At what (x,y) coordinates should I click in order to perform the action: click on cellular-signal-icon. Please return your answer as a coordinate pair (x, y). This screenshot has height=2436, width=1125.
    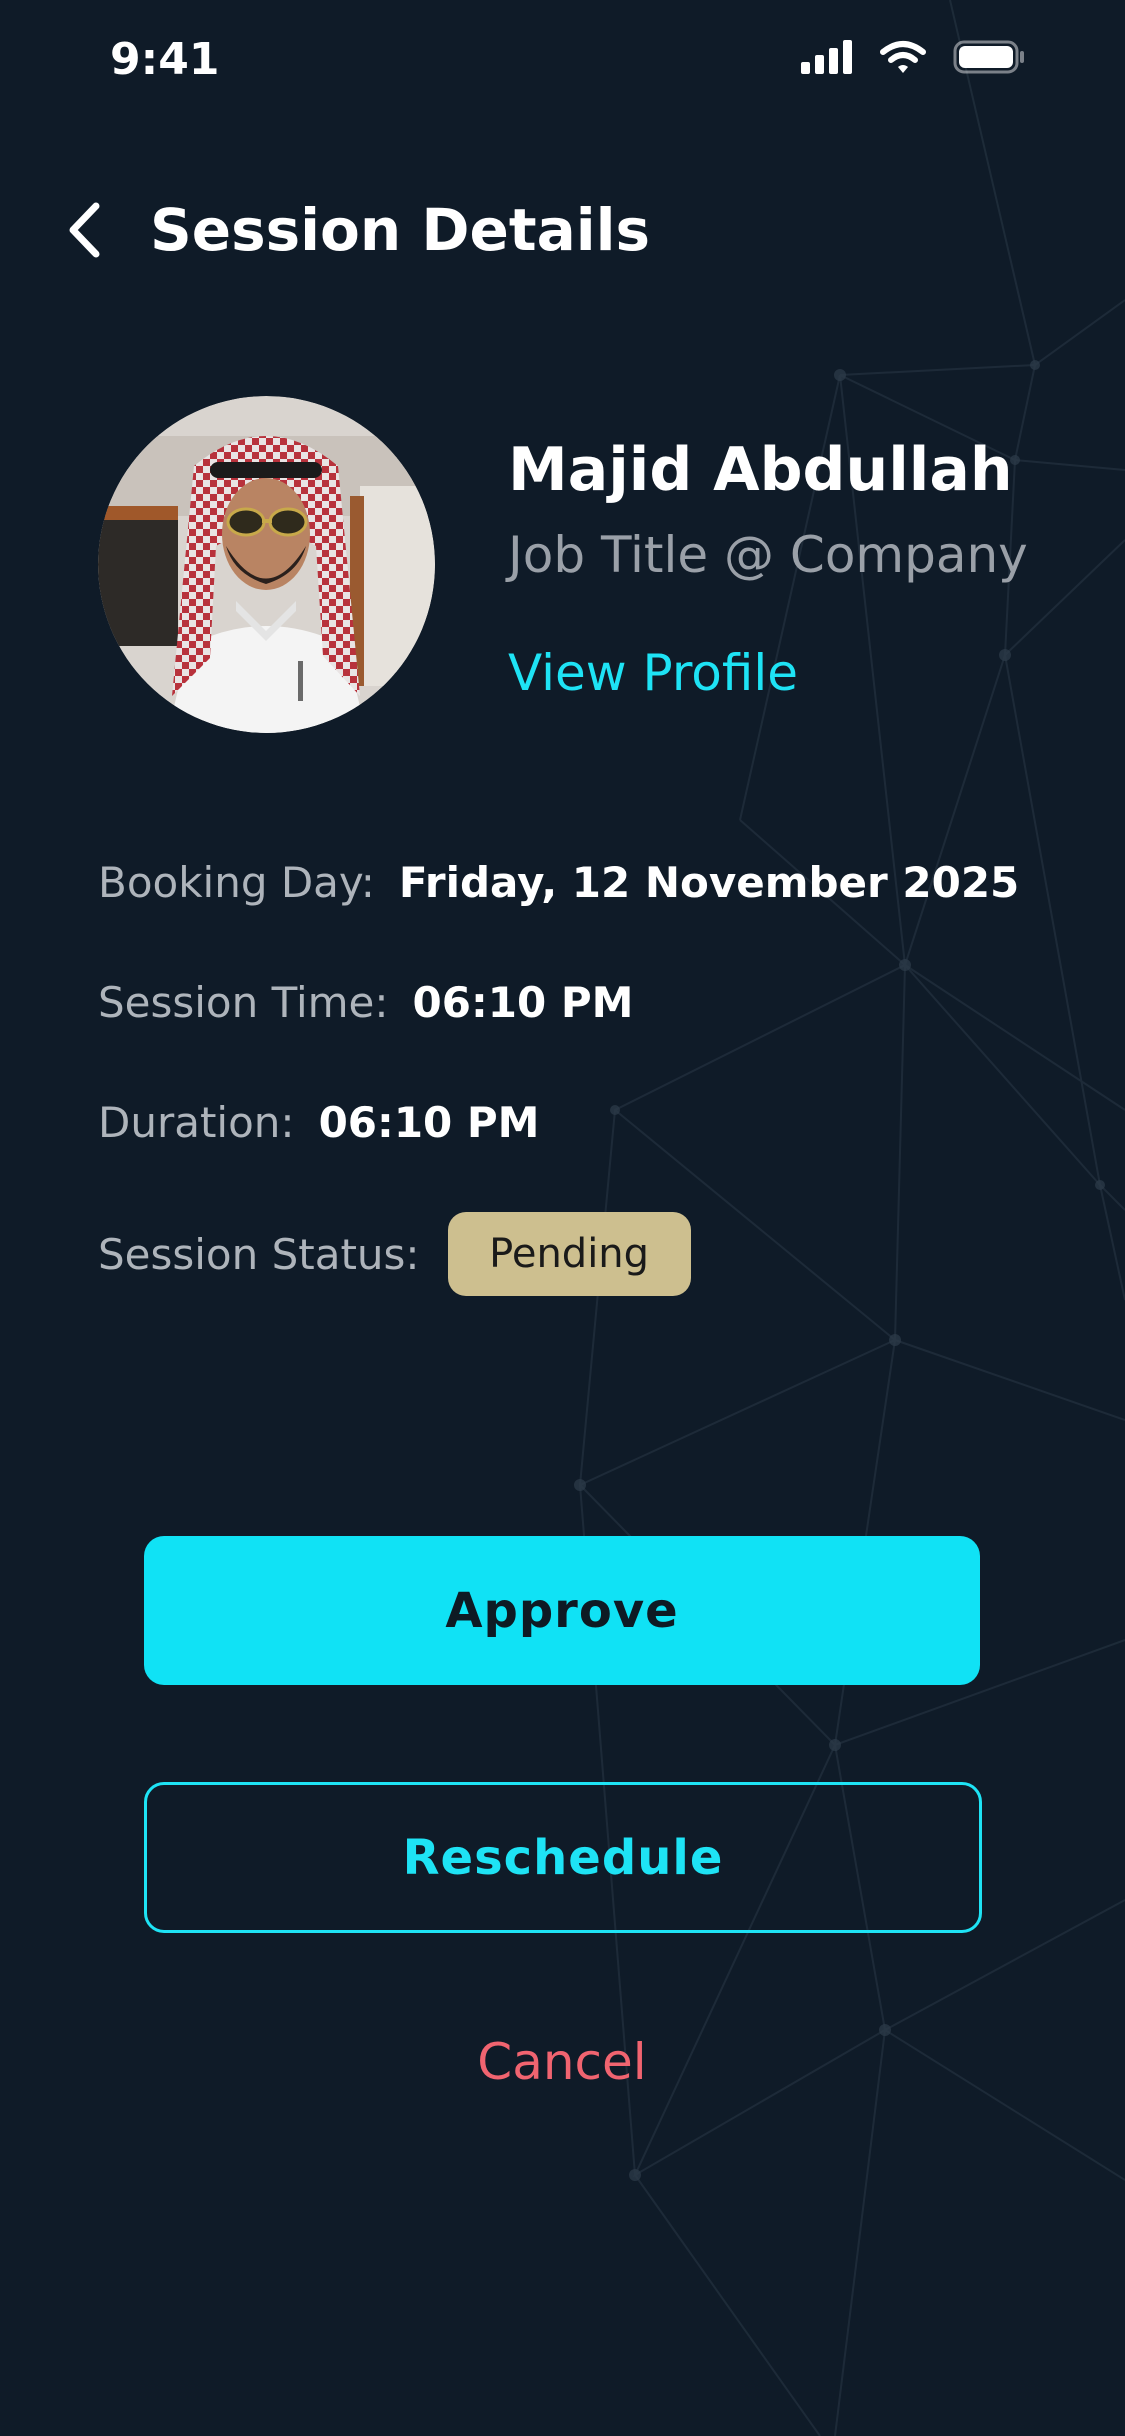
    Looking at the image, I should click on (826, 57).